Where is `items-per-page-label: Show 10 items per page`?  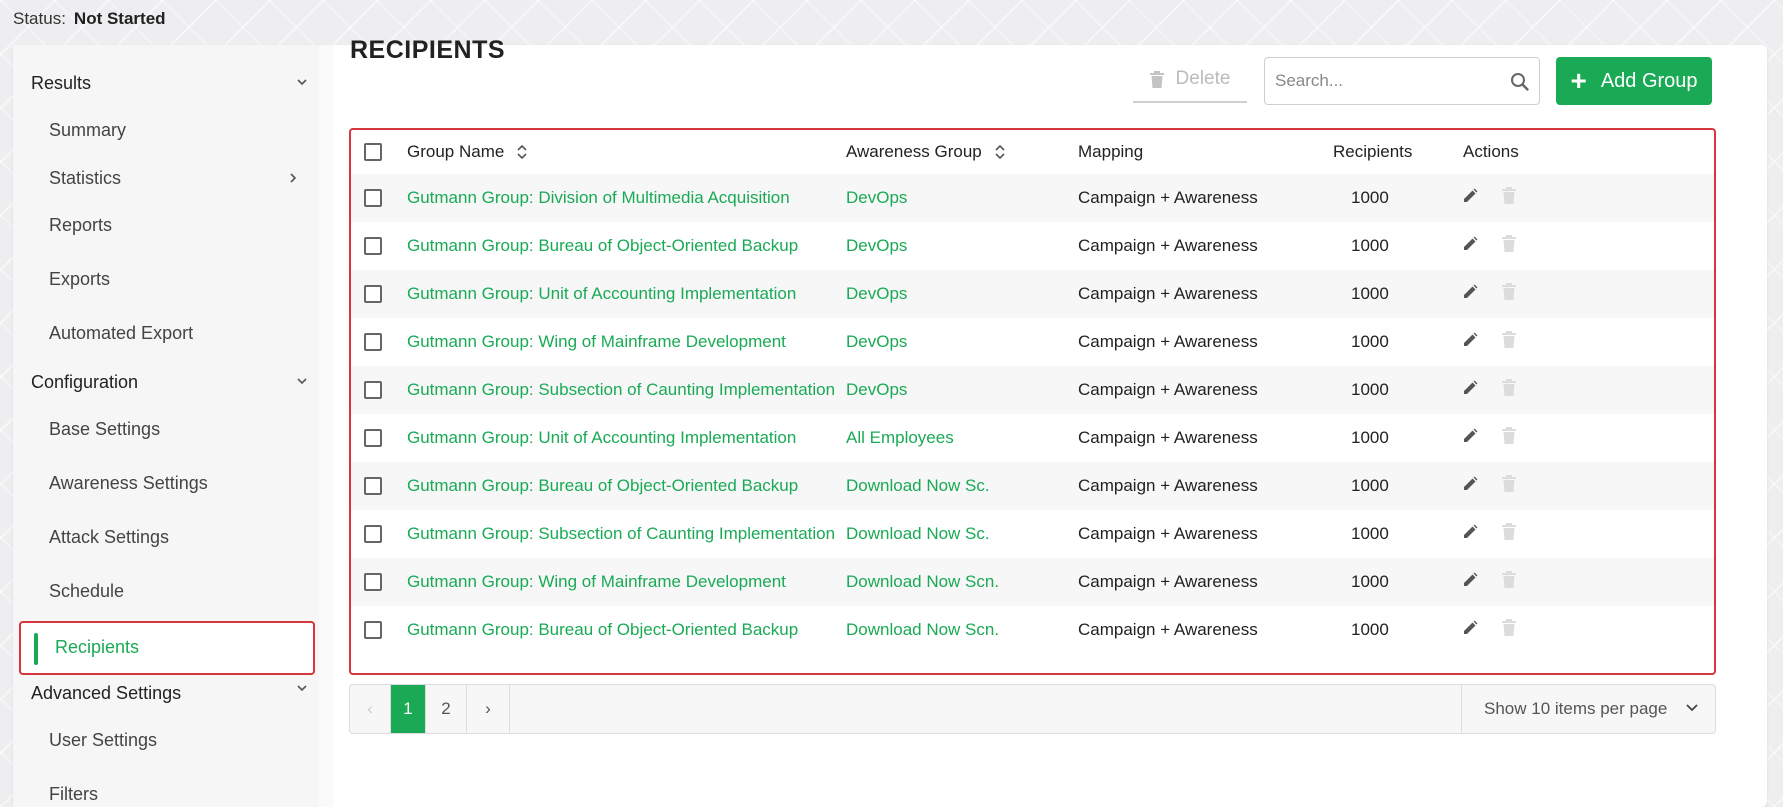
items-per-page-label: Show 10 items per page is located at coordinates (1576, 708).